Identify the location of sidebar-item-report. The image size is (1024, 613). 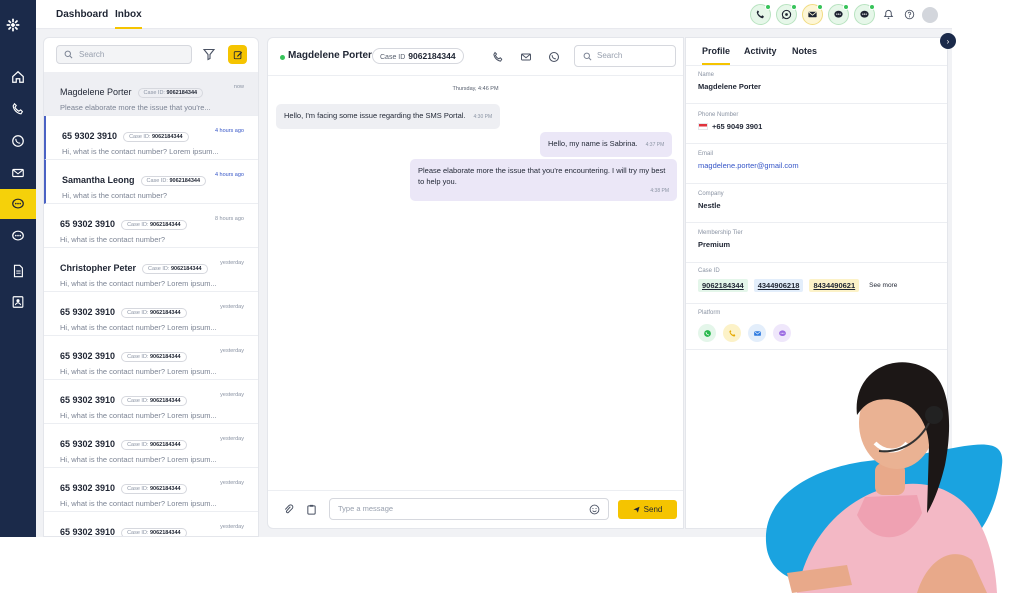
(18, 271).